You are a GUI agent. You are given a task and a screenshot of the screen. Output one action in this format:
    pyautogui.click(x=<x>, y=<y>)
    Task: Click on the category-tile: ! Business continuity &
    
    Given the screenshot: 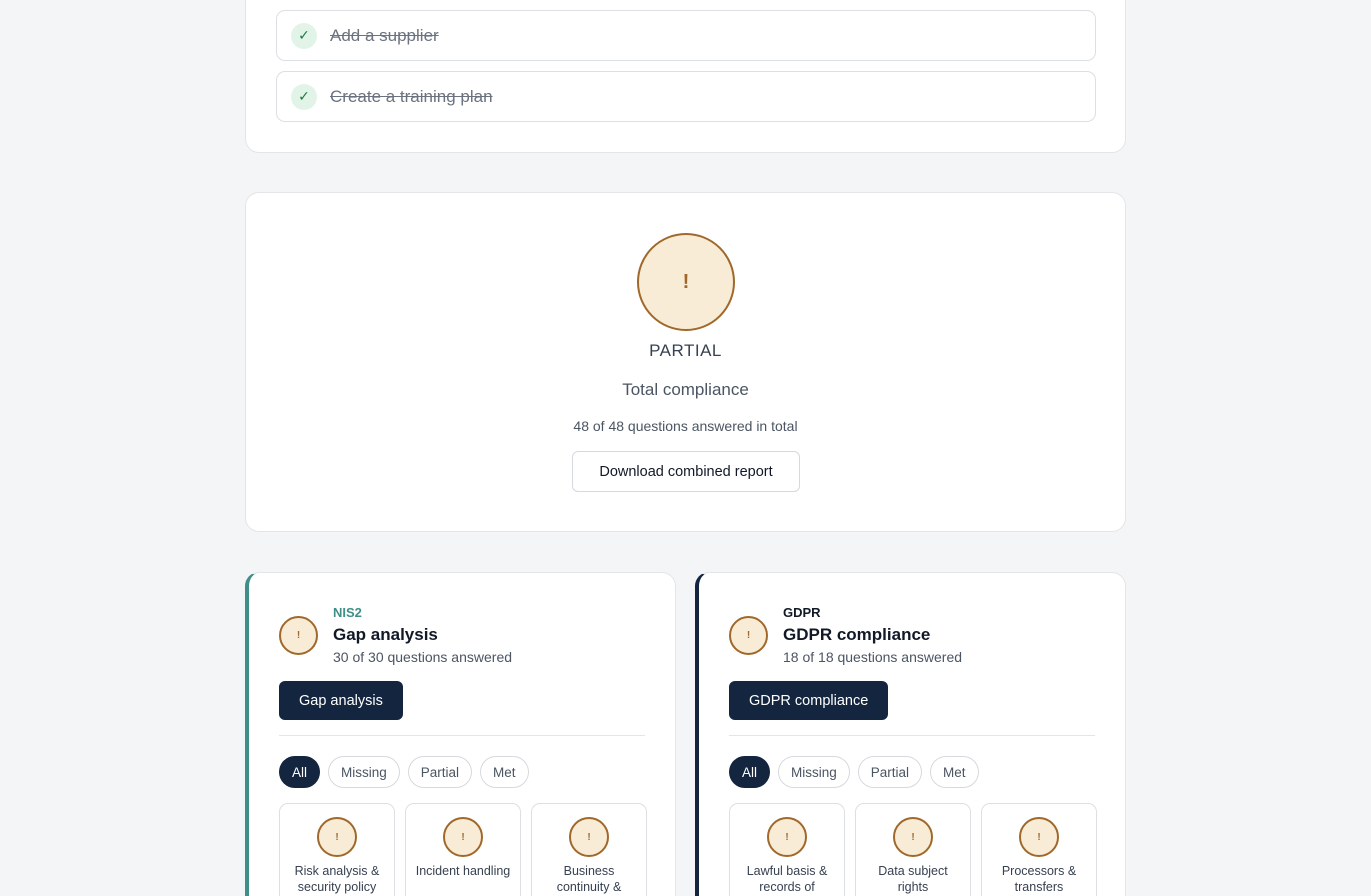 What is the action you would take?
    pyautogui.click(x=589, y=849)
    